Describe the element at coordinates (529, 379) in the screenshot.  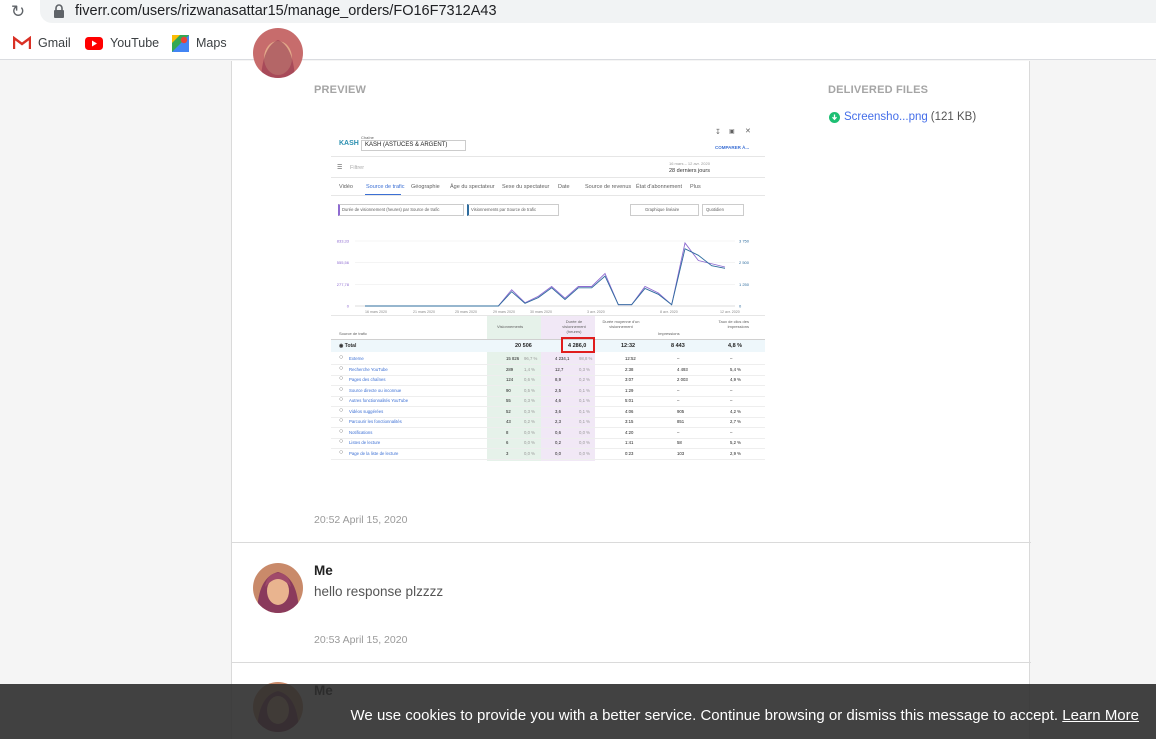
I see `row-views-pct: 0,6 %` at that location.